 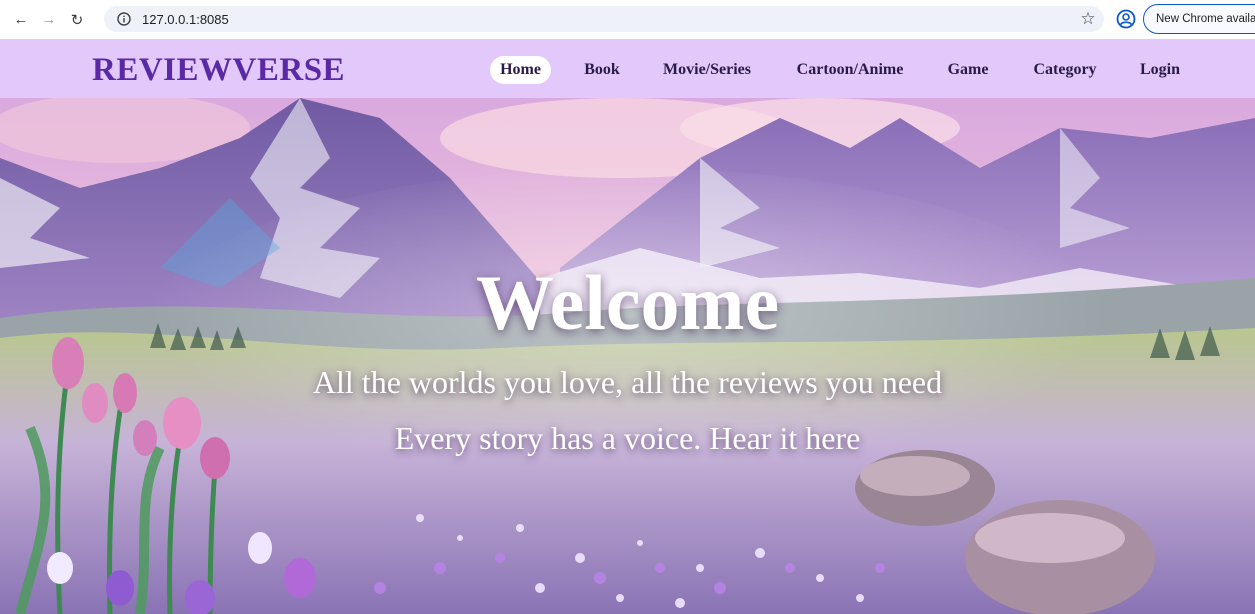 I want to click on nav-cartoon-anime: Cartoon/Anime, so click(x=850, y=70).